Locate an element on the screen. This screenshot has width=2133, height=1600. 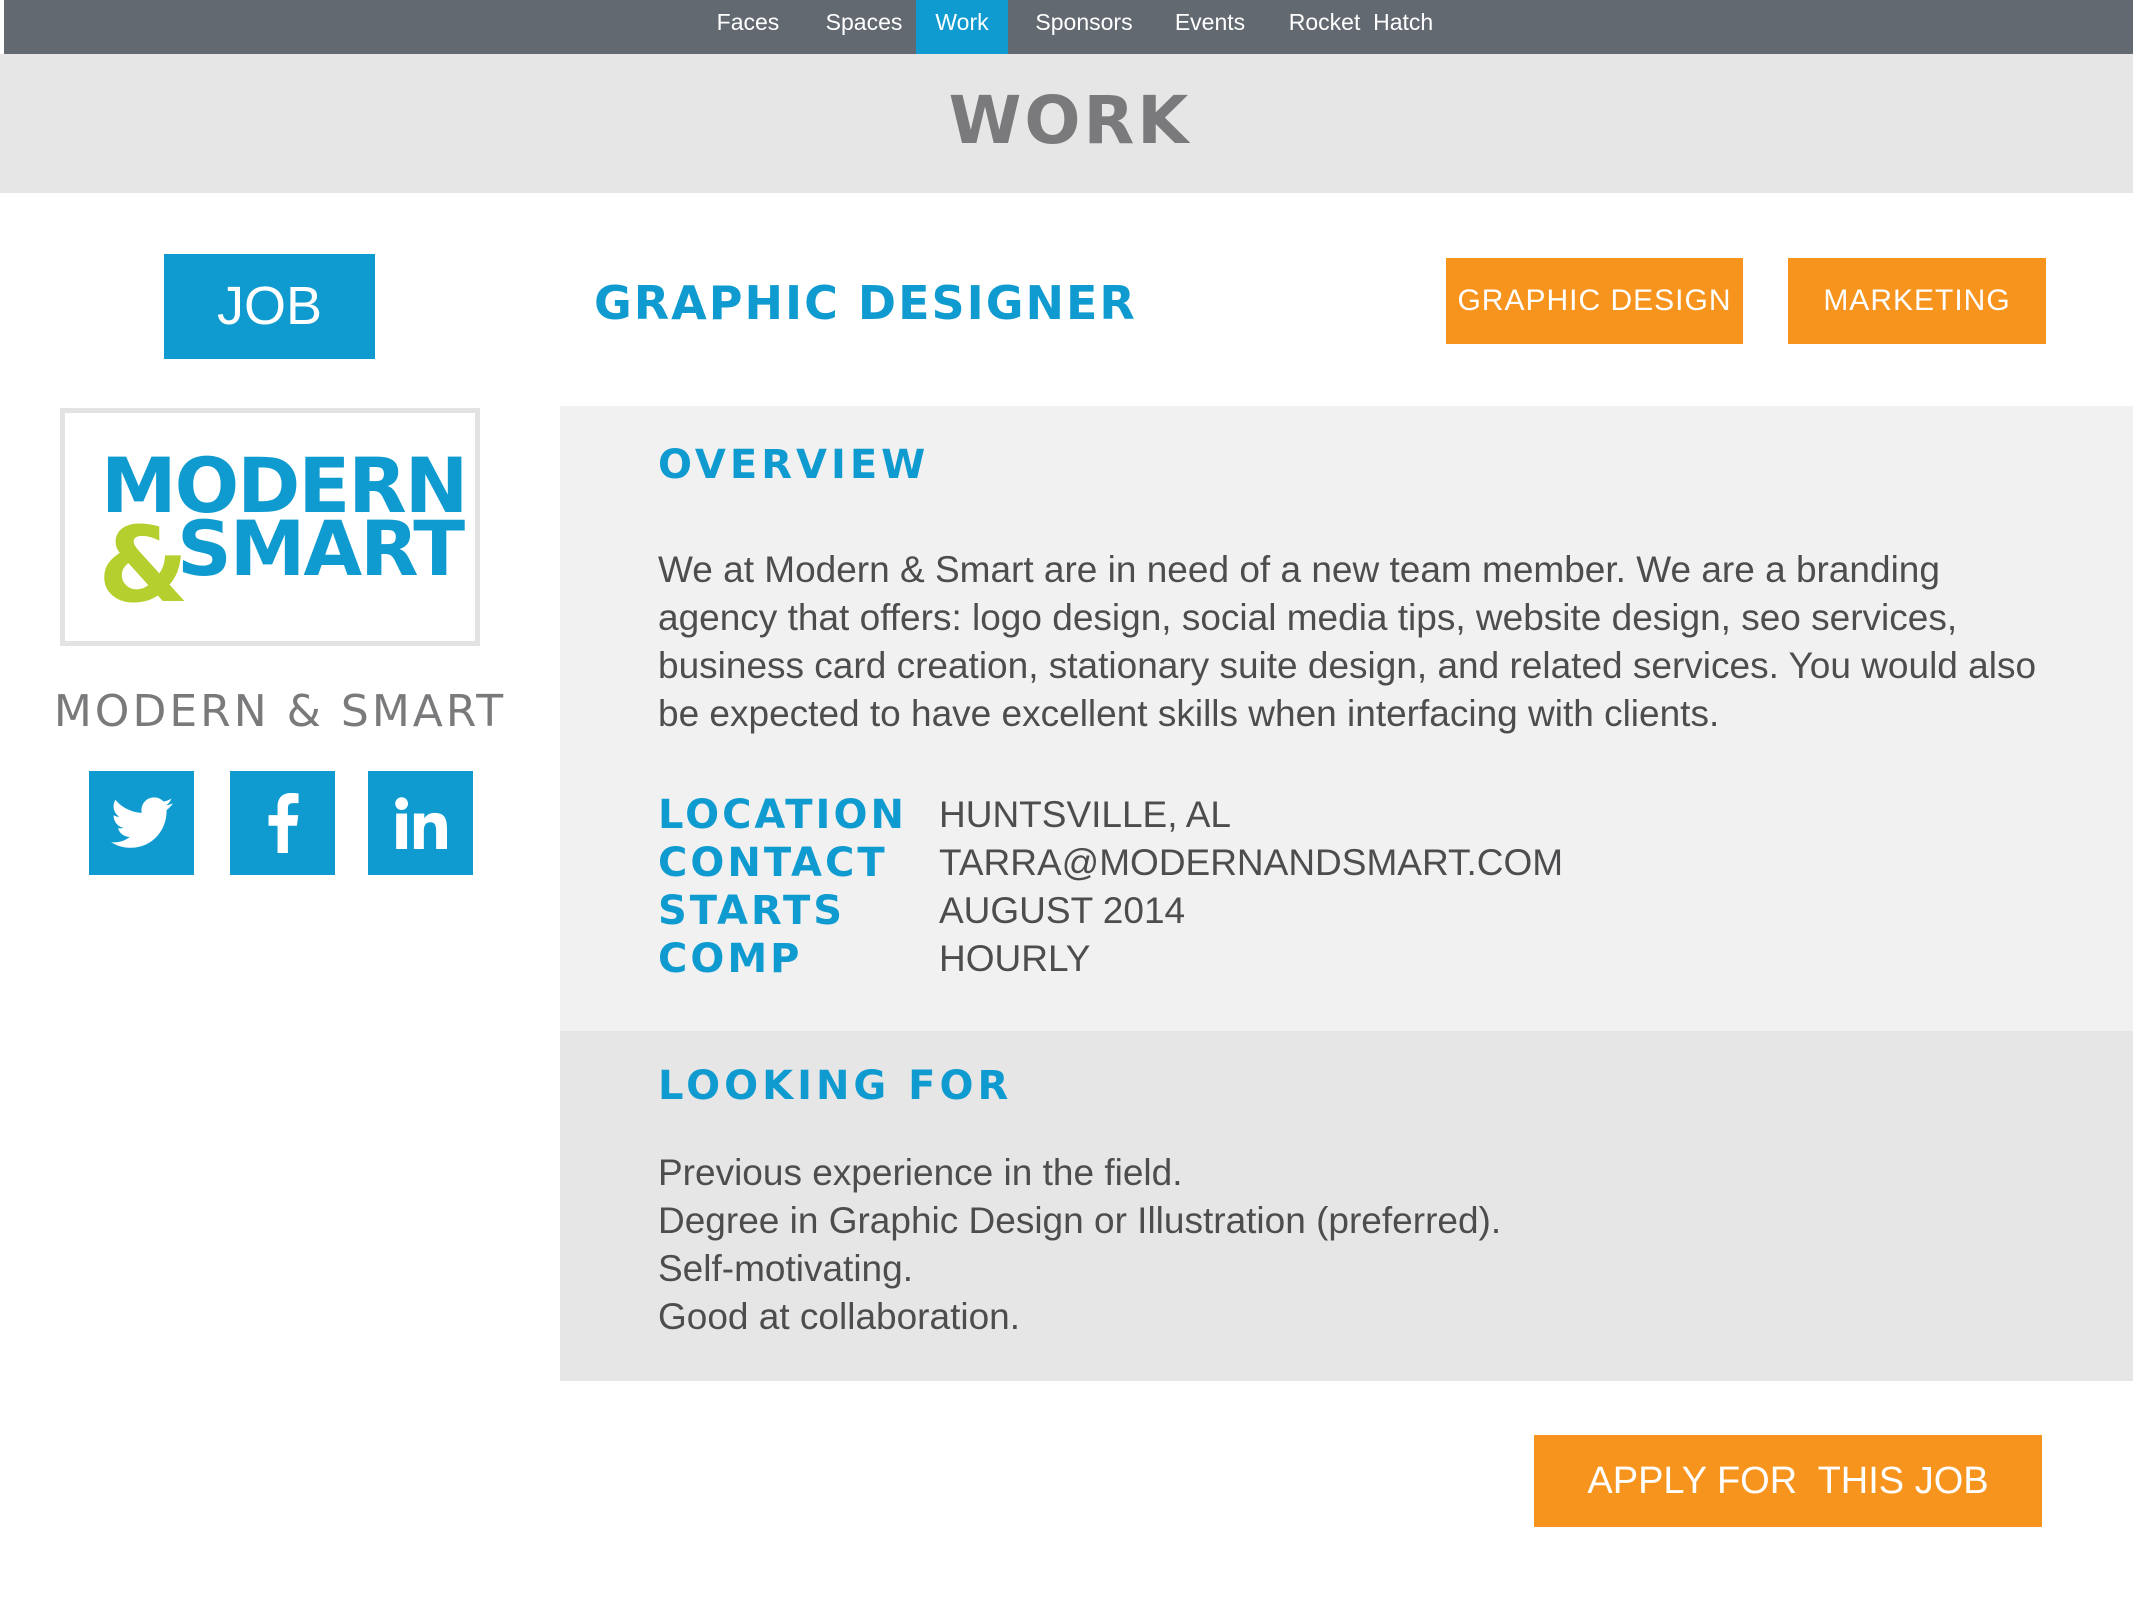
detail-label-location: LOCATION is located at coordinates (782, 815).